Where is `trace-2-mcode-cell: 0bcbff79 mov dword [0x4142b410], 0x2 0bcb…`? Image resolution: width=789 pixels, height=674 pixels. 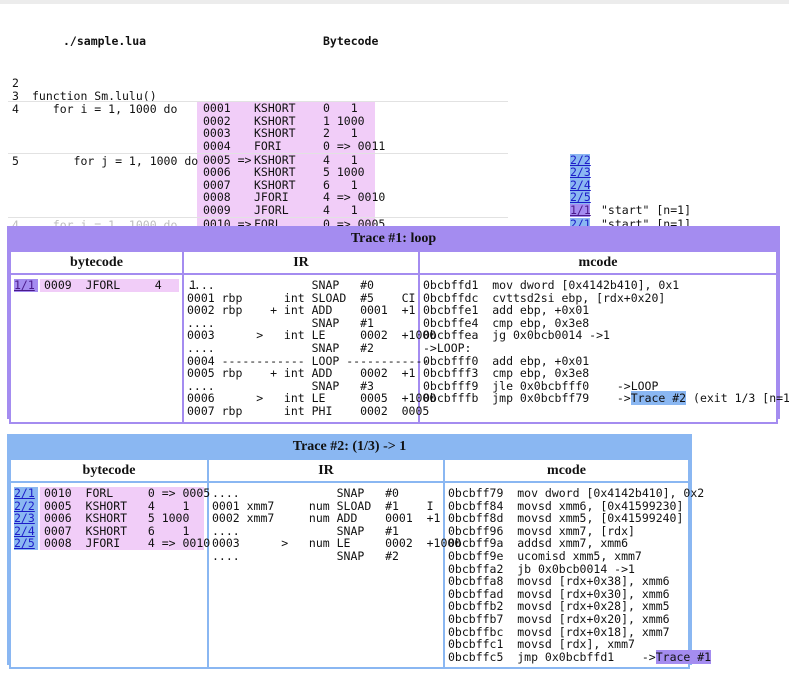
trace-2-mcode-cell: 0bcbff79 mov dword [0x4142b410], 0x2 0bcb… is located at coordinates (577, 575).